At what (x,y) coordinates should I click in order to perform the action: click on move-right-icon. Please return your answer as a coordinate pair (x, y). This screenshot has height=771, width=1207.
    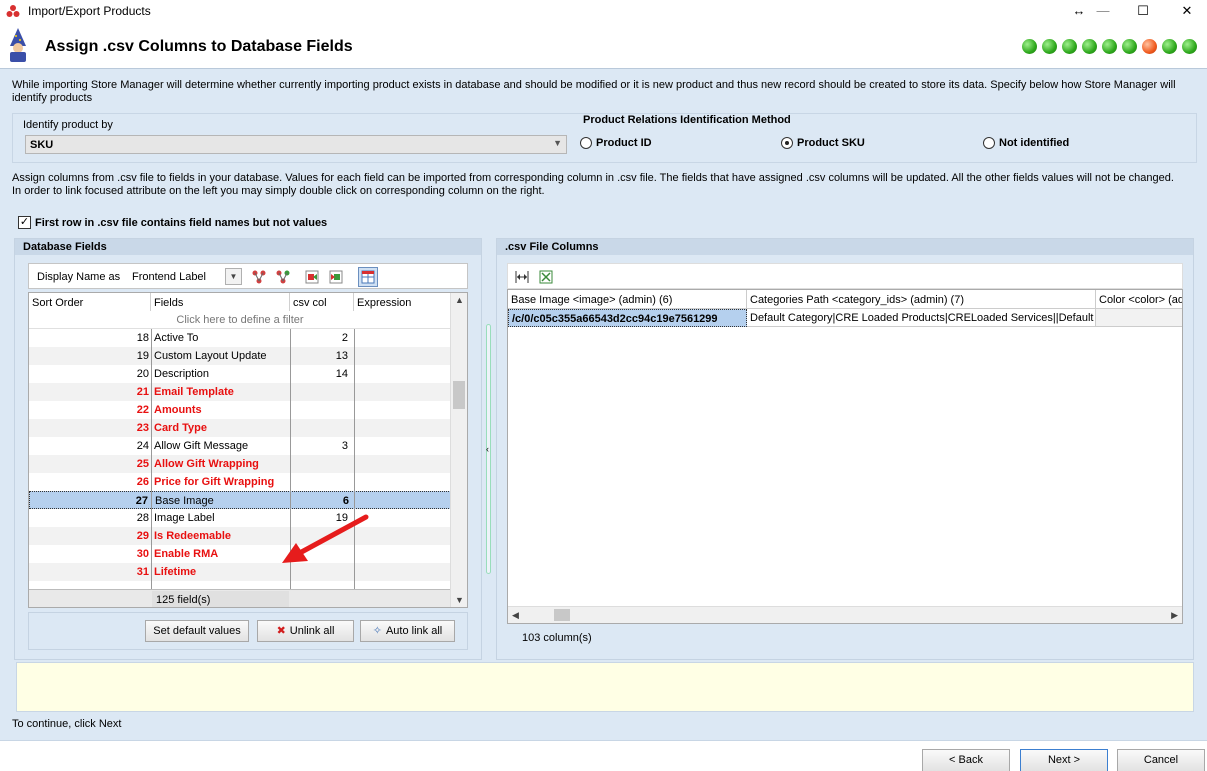
    Looking at the image, I should click on (336, 277).